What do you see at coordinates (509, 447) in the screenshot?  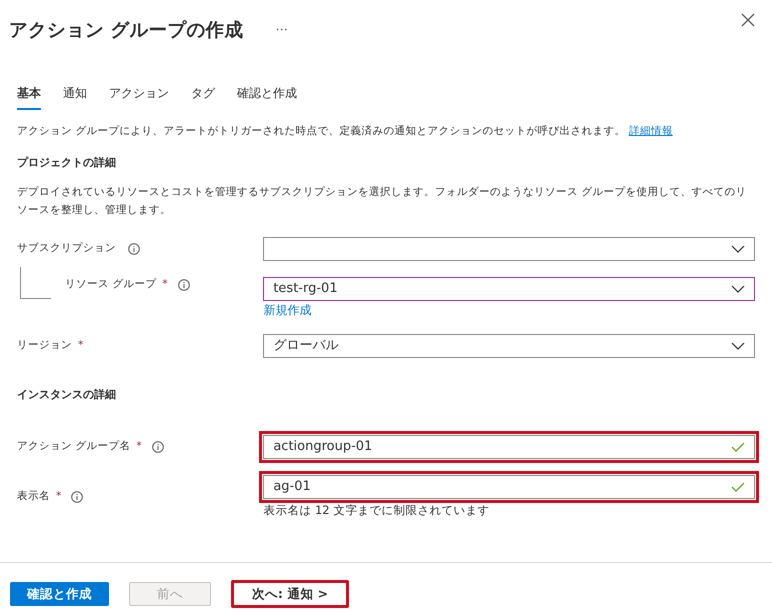 I see `text-field: actiongroup-01` at bounding box center [509, 447].